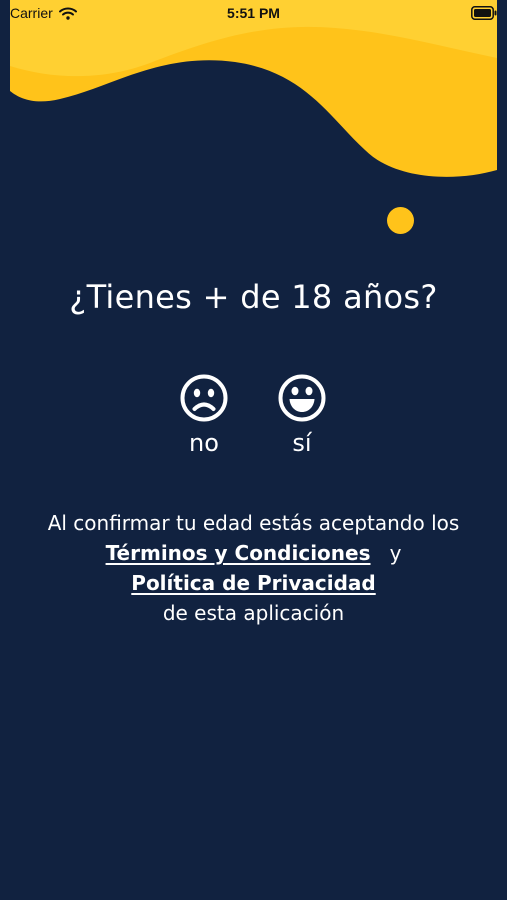  What do you see at coordinates (204, 398) in the screenshot?
I see `sad-face-icon` at bounding box center [204, 398].